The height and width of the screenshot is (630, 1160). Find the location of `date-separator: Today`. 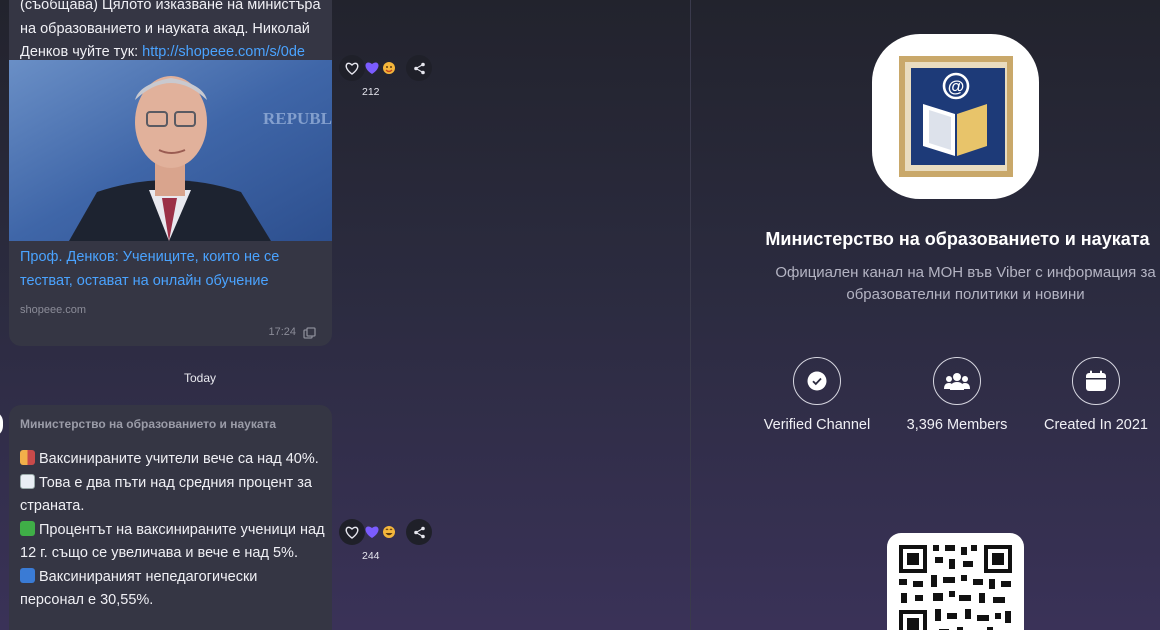

date-separator: Today is located at coordinates (200, 378).